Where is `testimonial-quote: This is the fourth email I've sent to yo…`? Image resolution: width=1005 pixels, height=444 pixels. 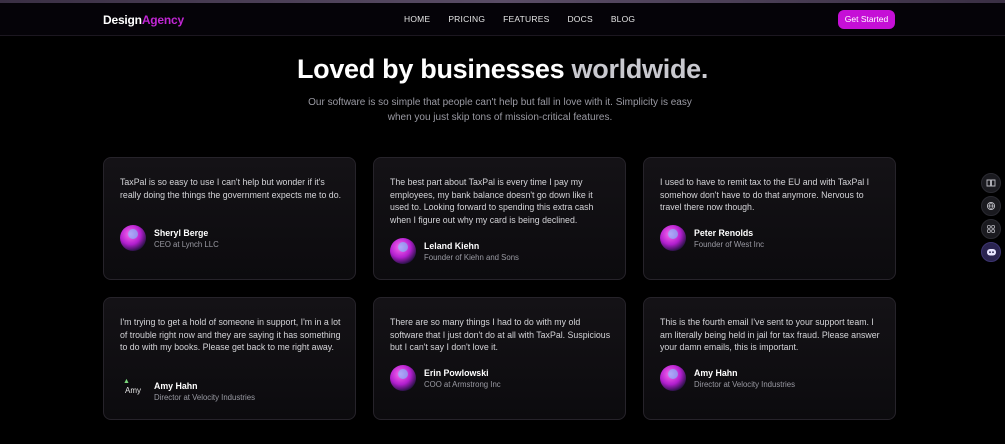 testimonial-quote: This is the fourth email I've sent to yo… is located at coordinates (770, 335).